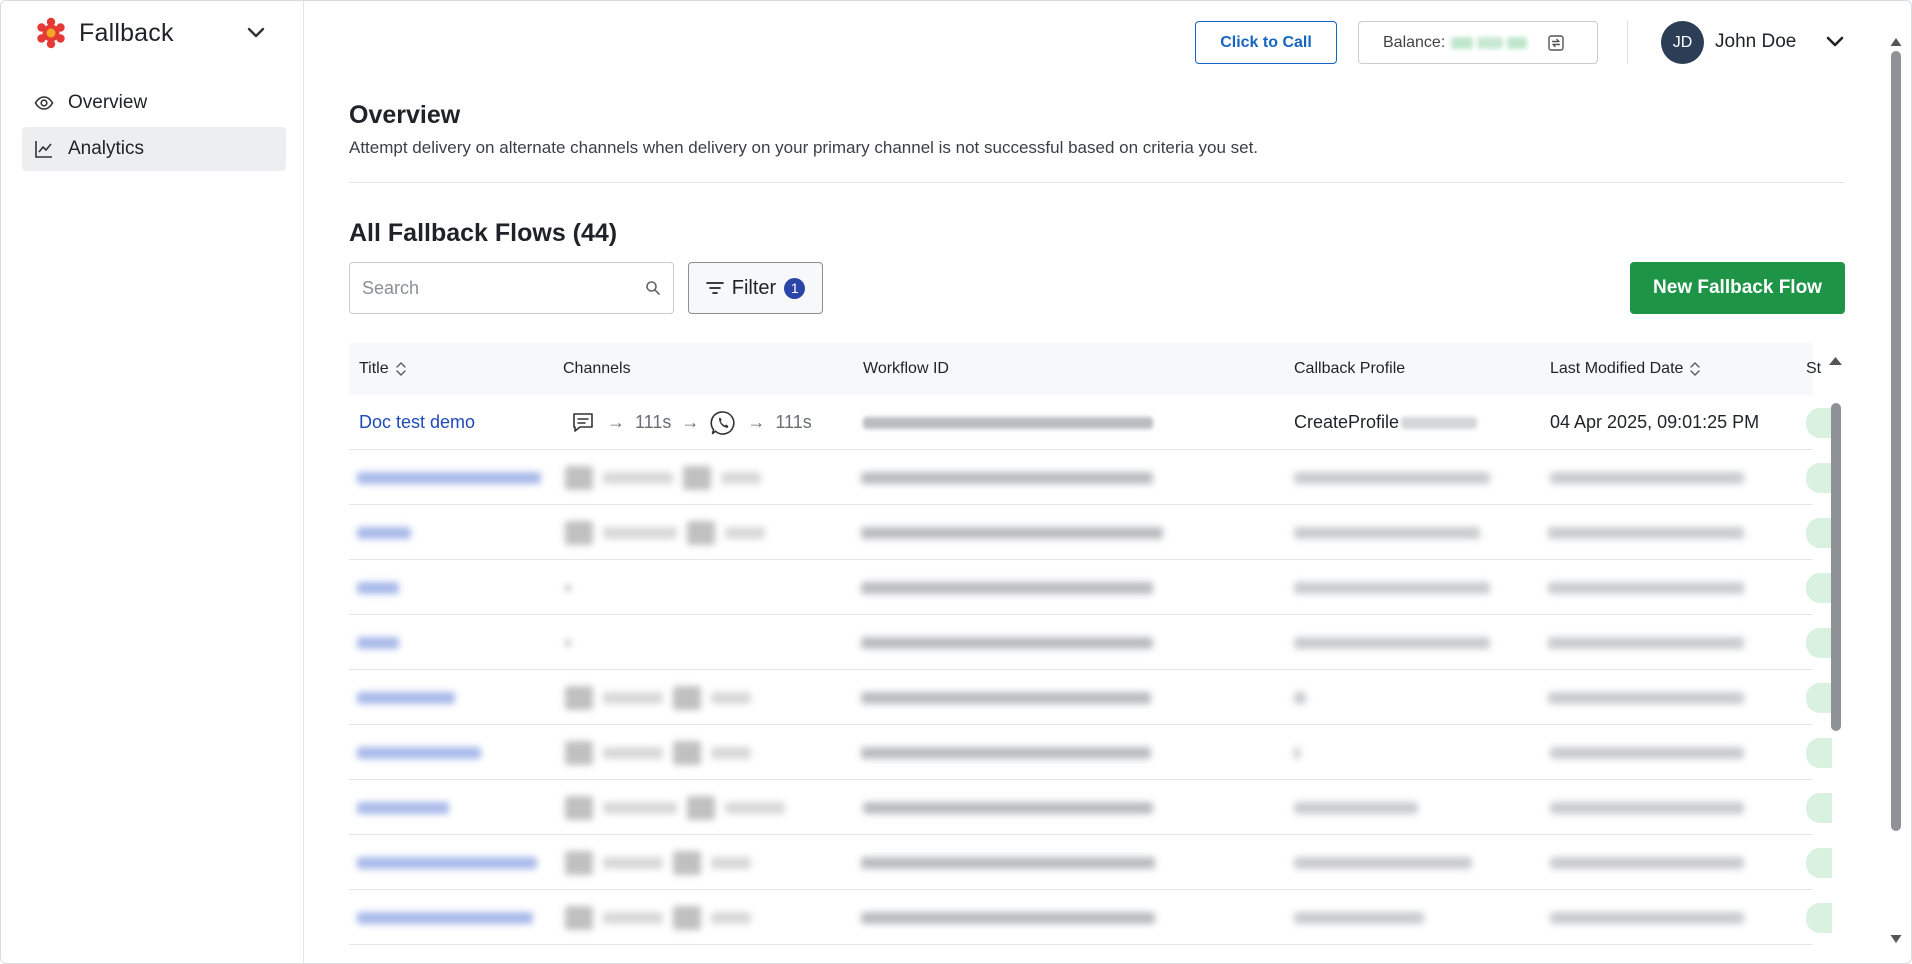 Image resolution: width=1912 pixels, height=964 pixels. Describe the element at coordinates (1386, 422) in the screenshot. I see `row-callback-profile: CreateProfile` at that location.